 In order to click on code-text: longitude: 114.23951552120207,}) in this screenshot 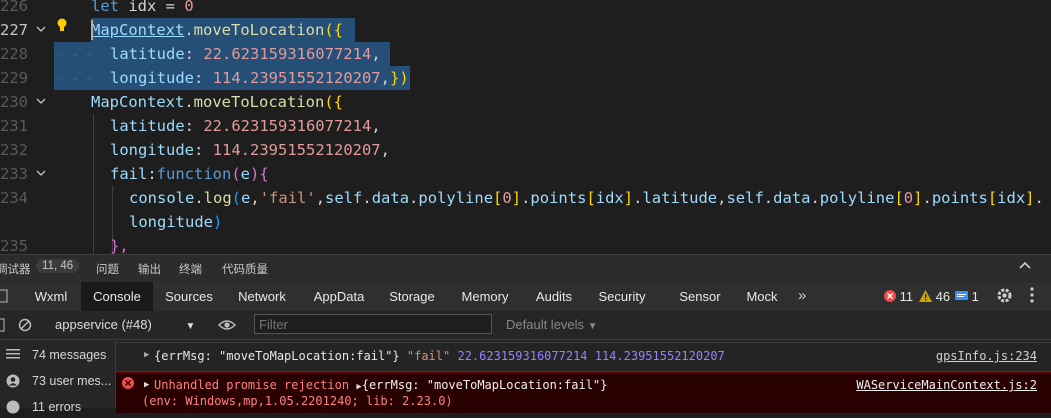, I will do `click(259, 78)`.